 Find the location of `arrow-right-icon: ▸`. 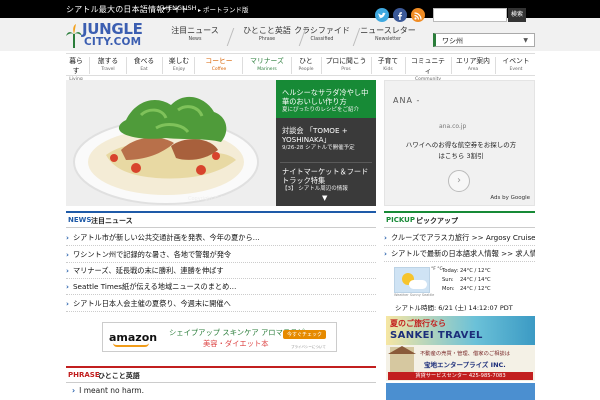

arrow-right-icon: ▸ is located at coordinates (200, 10).